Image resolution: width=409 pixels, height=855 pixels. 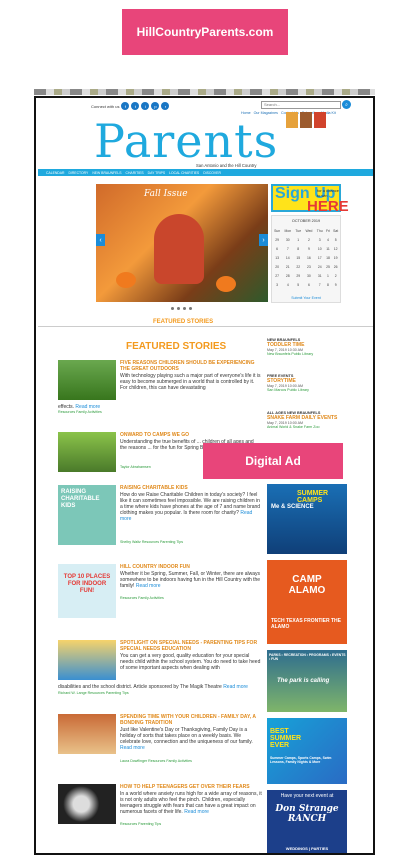 What do you see at coordinates (287, 257) in the screenshot?
I see `calendar-day: 14` at bounding box center [287, 257].